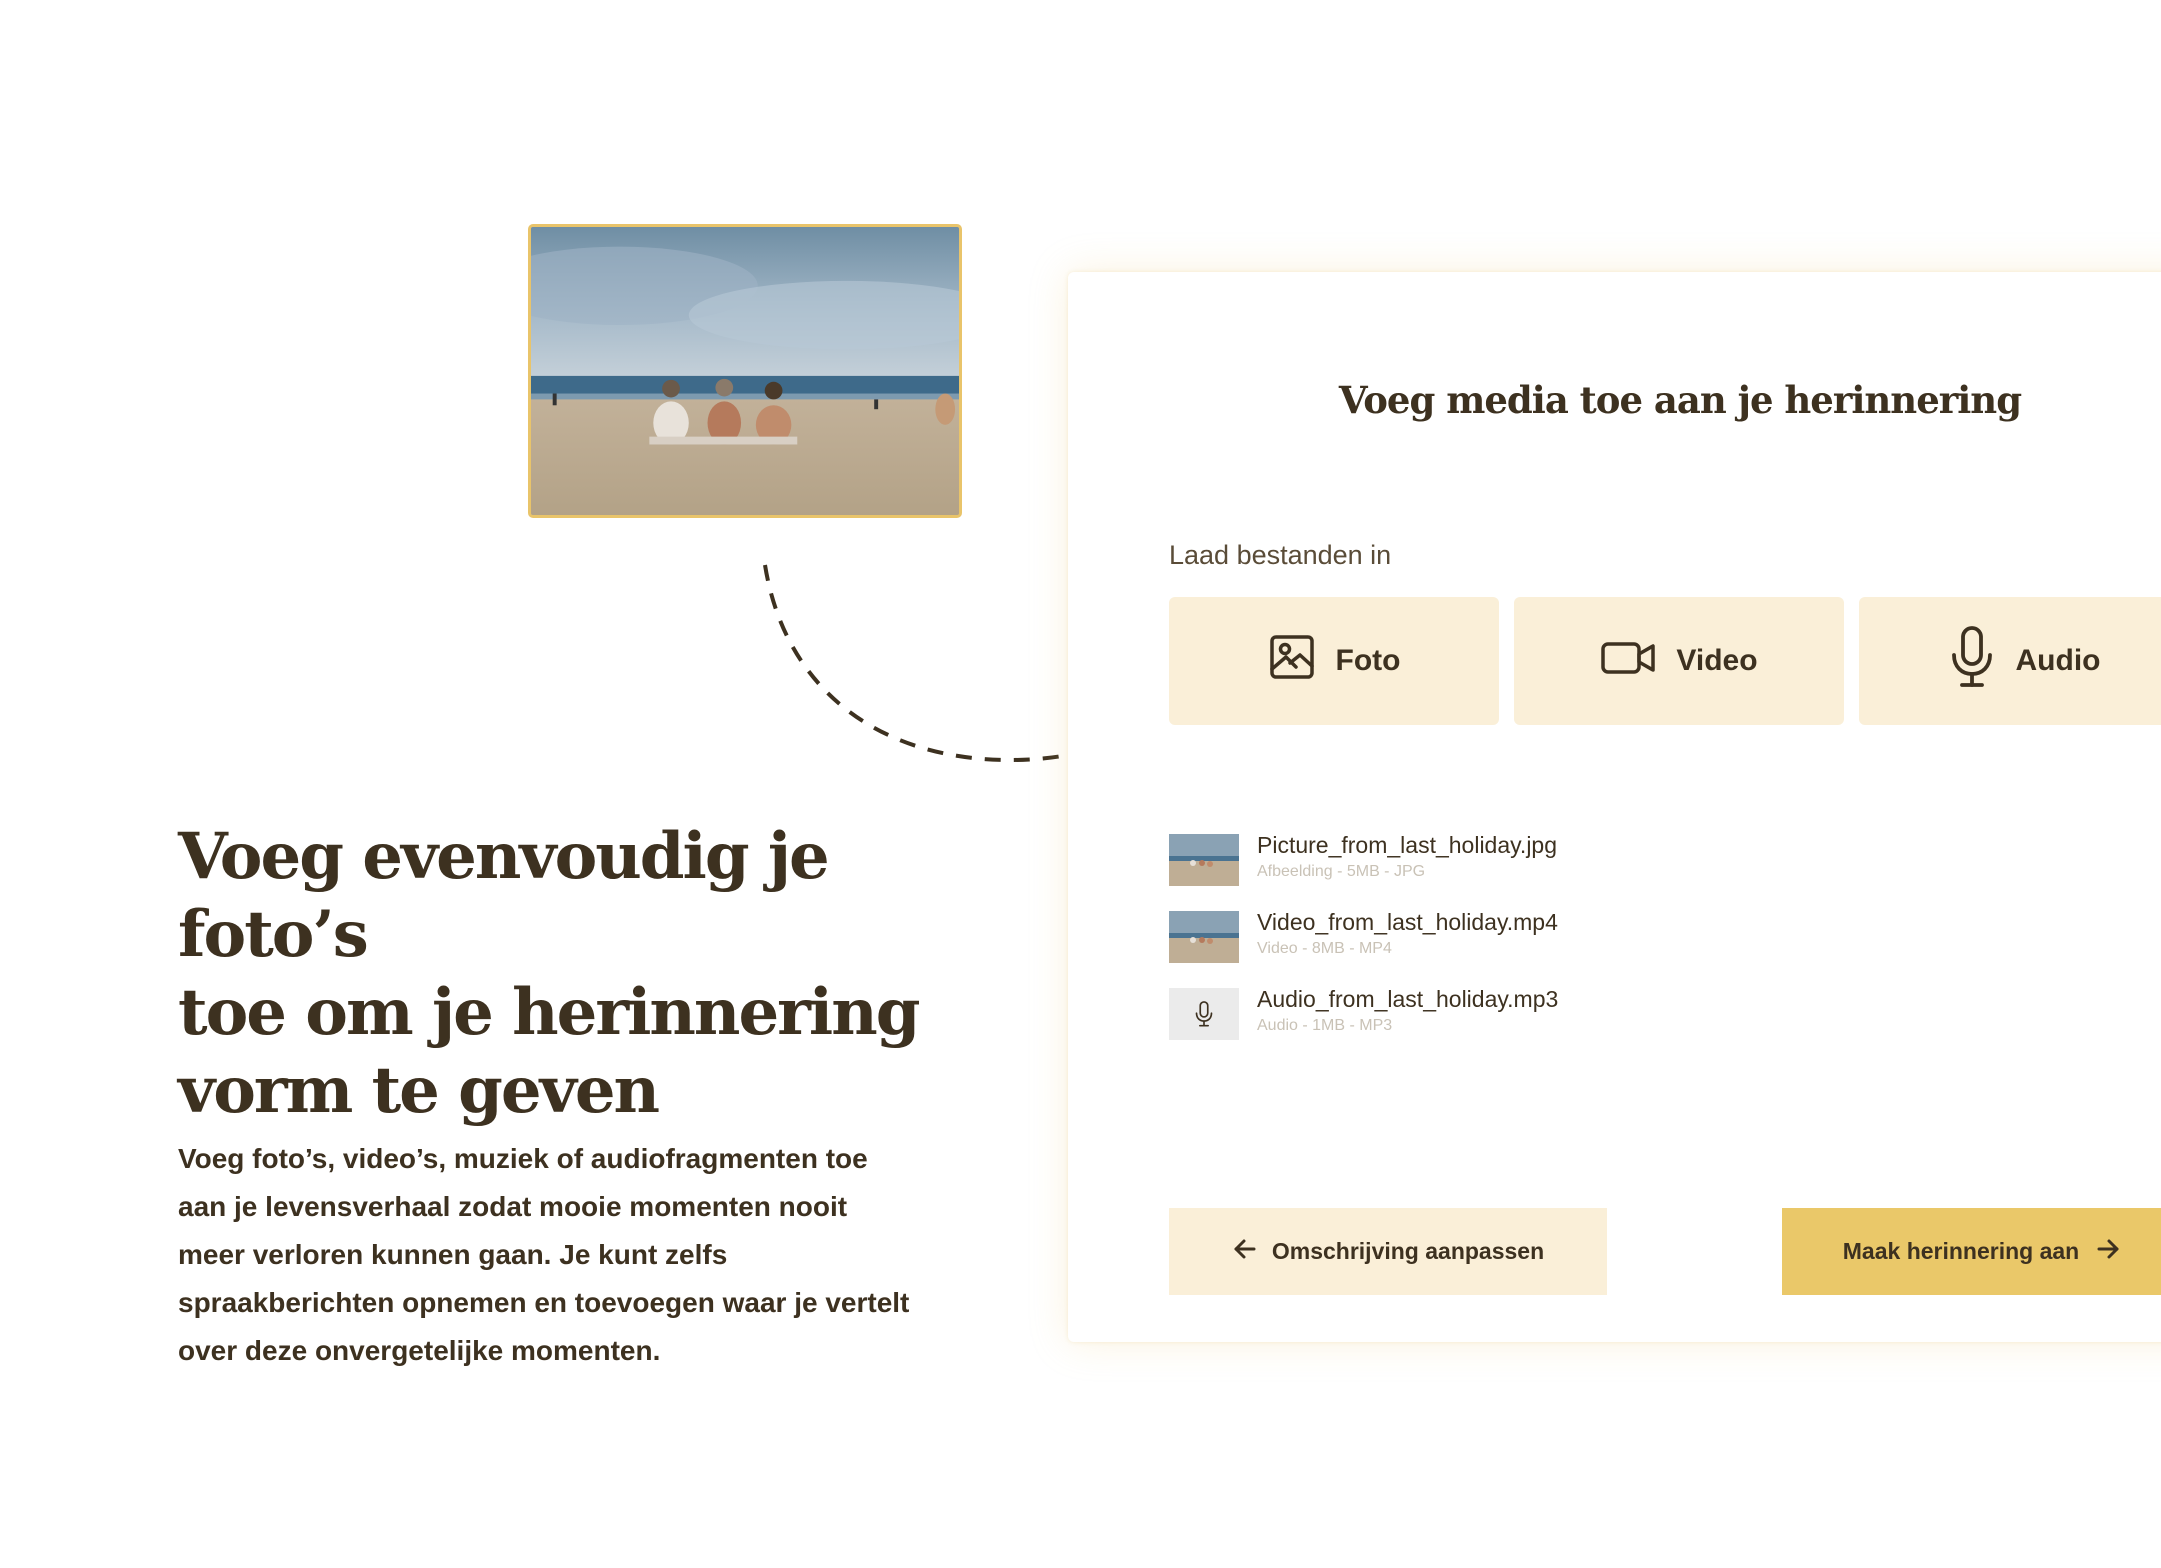  Describe the element at coordinates (419, 1090) in the screenshot. I see `hero-title-line: vorm te geven` at that location.